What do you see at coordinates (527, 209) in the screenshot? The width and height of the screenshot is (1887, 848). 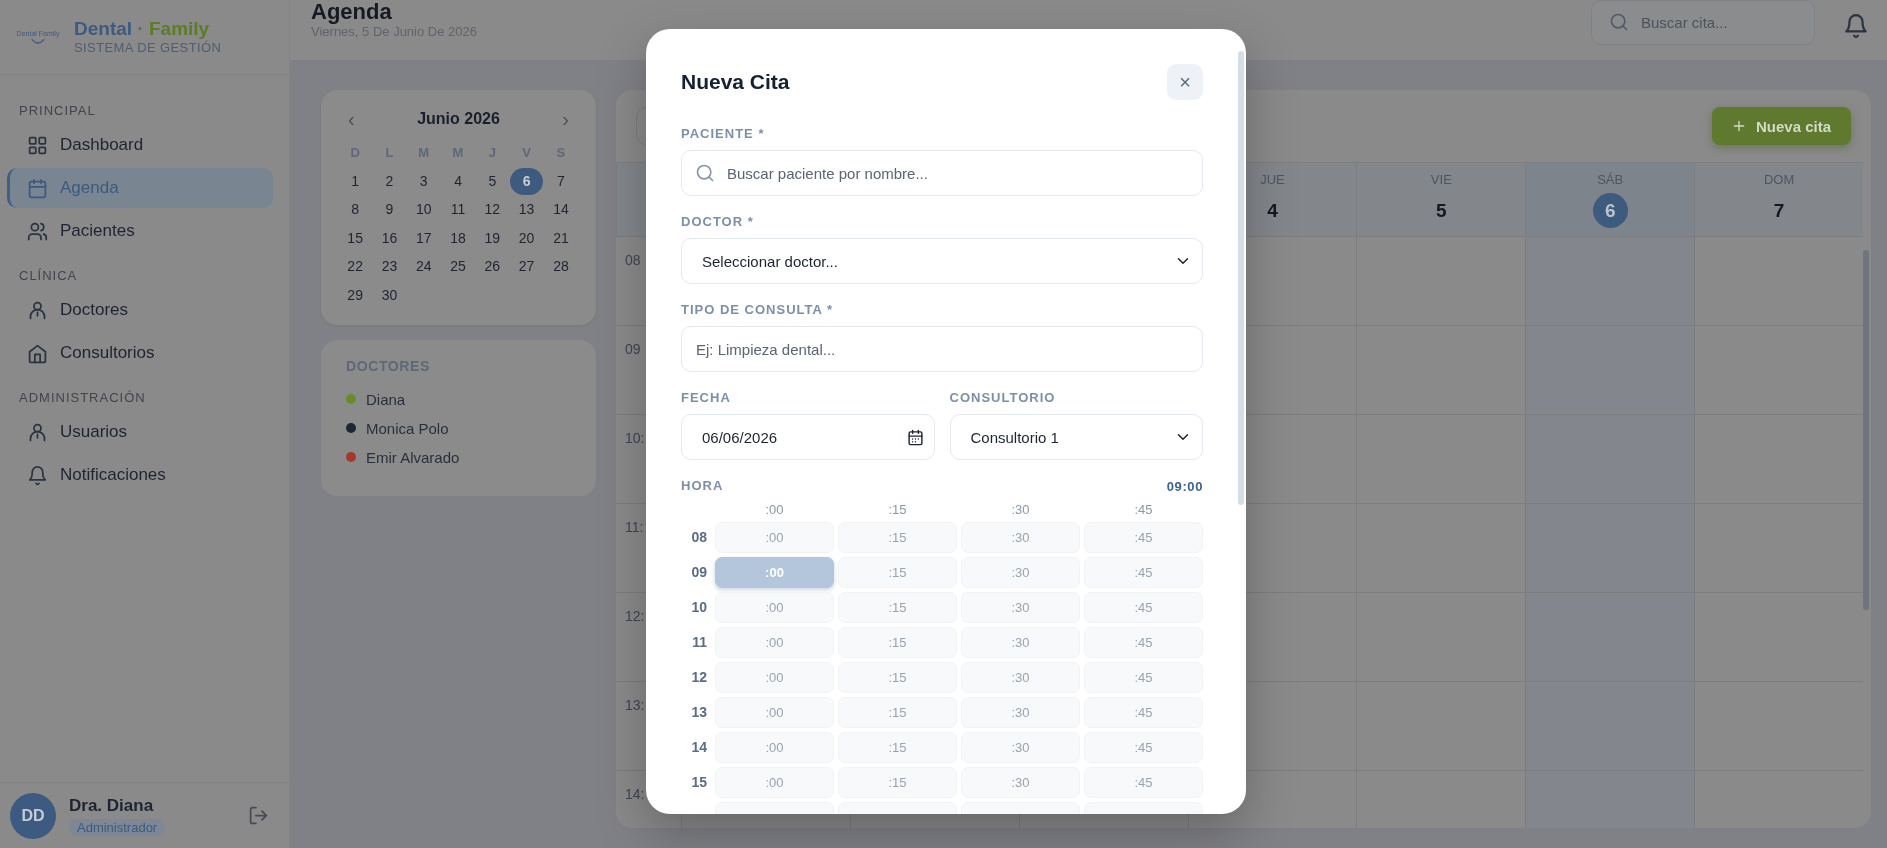 I see `calendar-day: 13` at bounding box center [527, 209].